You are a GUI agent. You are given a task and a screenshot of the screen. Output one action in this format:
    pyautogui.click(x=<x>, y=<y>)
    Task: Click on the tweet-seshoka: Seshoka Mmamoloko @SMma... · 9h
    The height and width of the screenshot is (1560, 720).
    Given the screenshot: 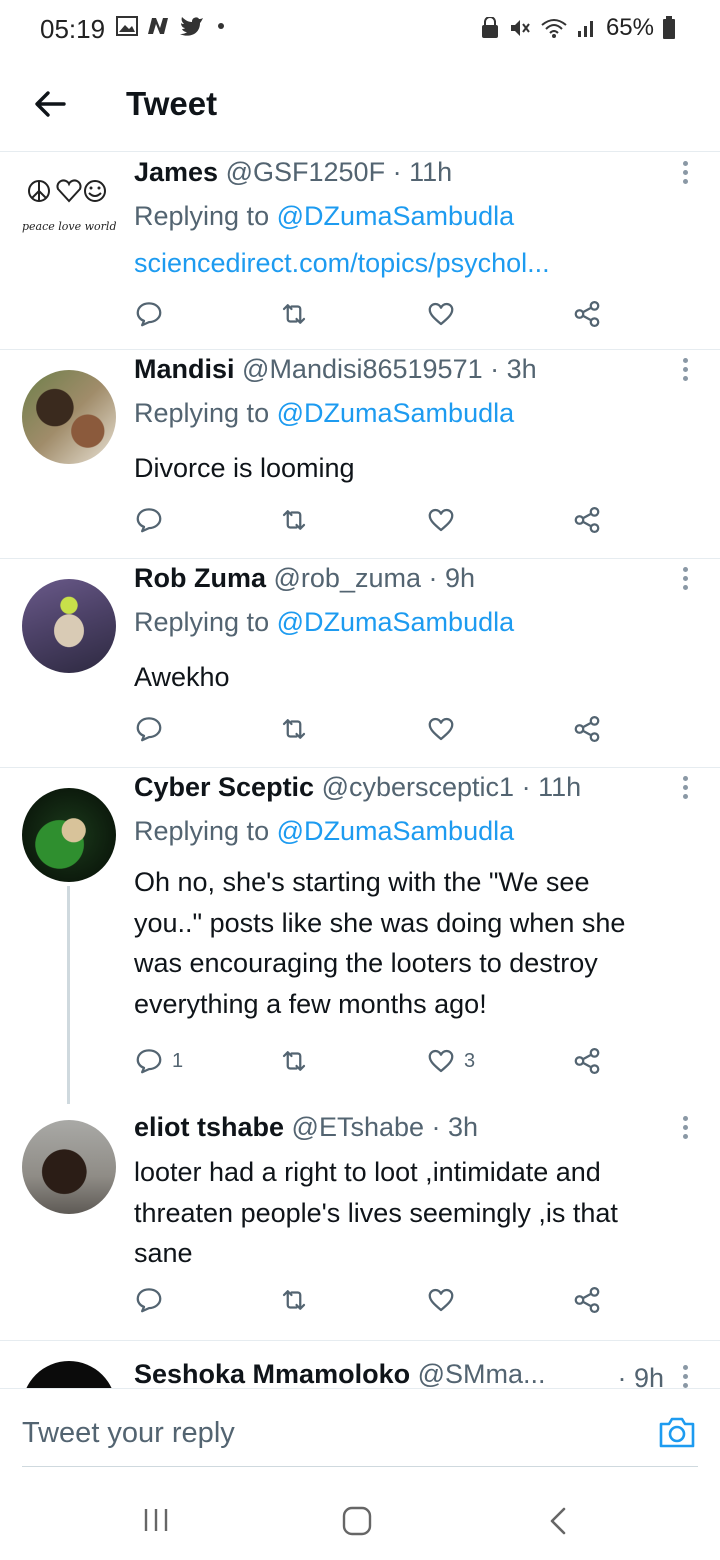 What is the action you would take?
    pyautogui.click(x=360, y=1364)
    